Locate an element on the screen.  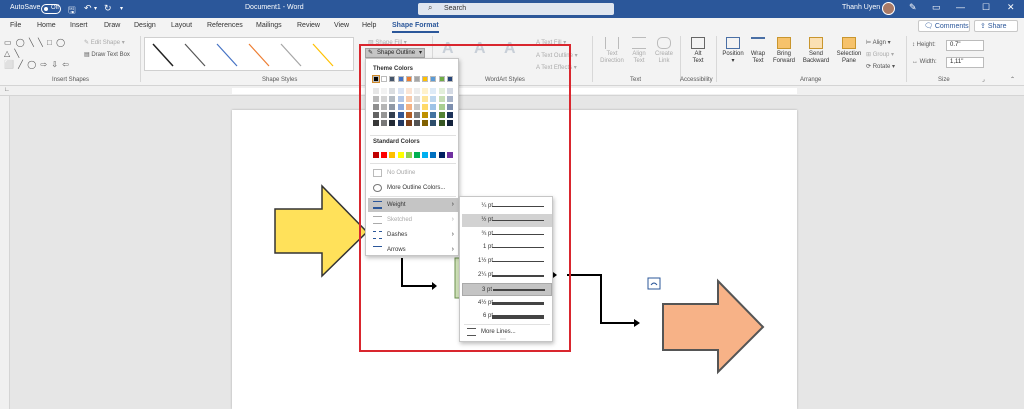
connector-arrow-right is located at coordinates (600, 299).